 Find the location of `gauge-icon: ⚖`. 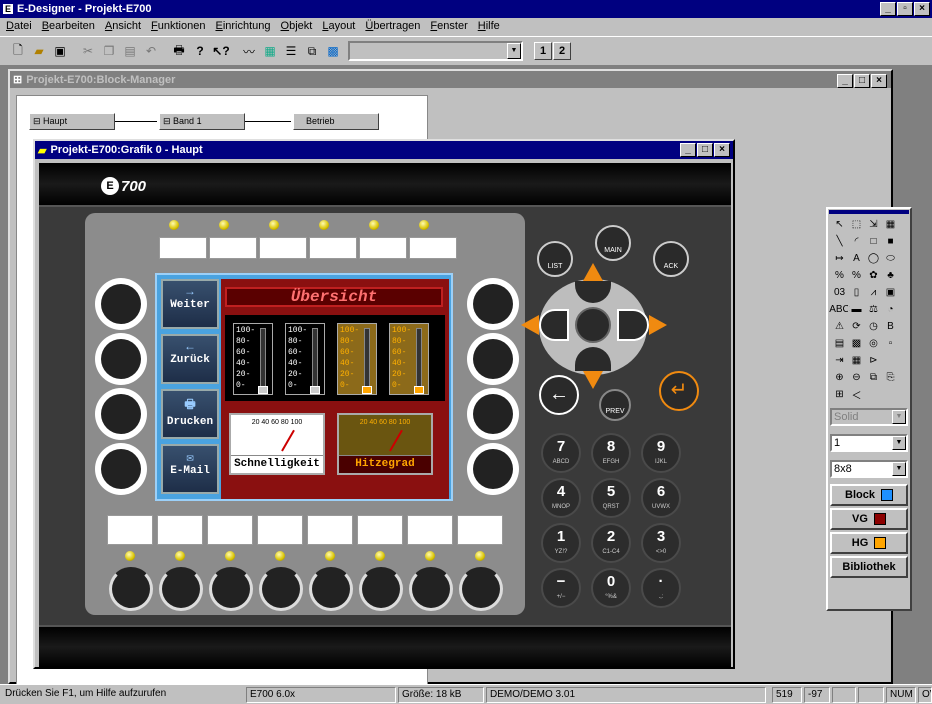

gauge-icon: ⚖ is located at coordinates (873, 309).